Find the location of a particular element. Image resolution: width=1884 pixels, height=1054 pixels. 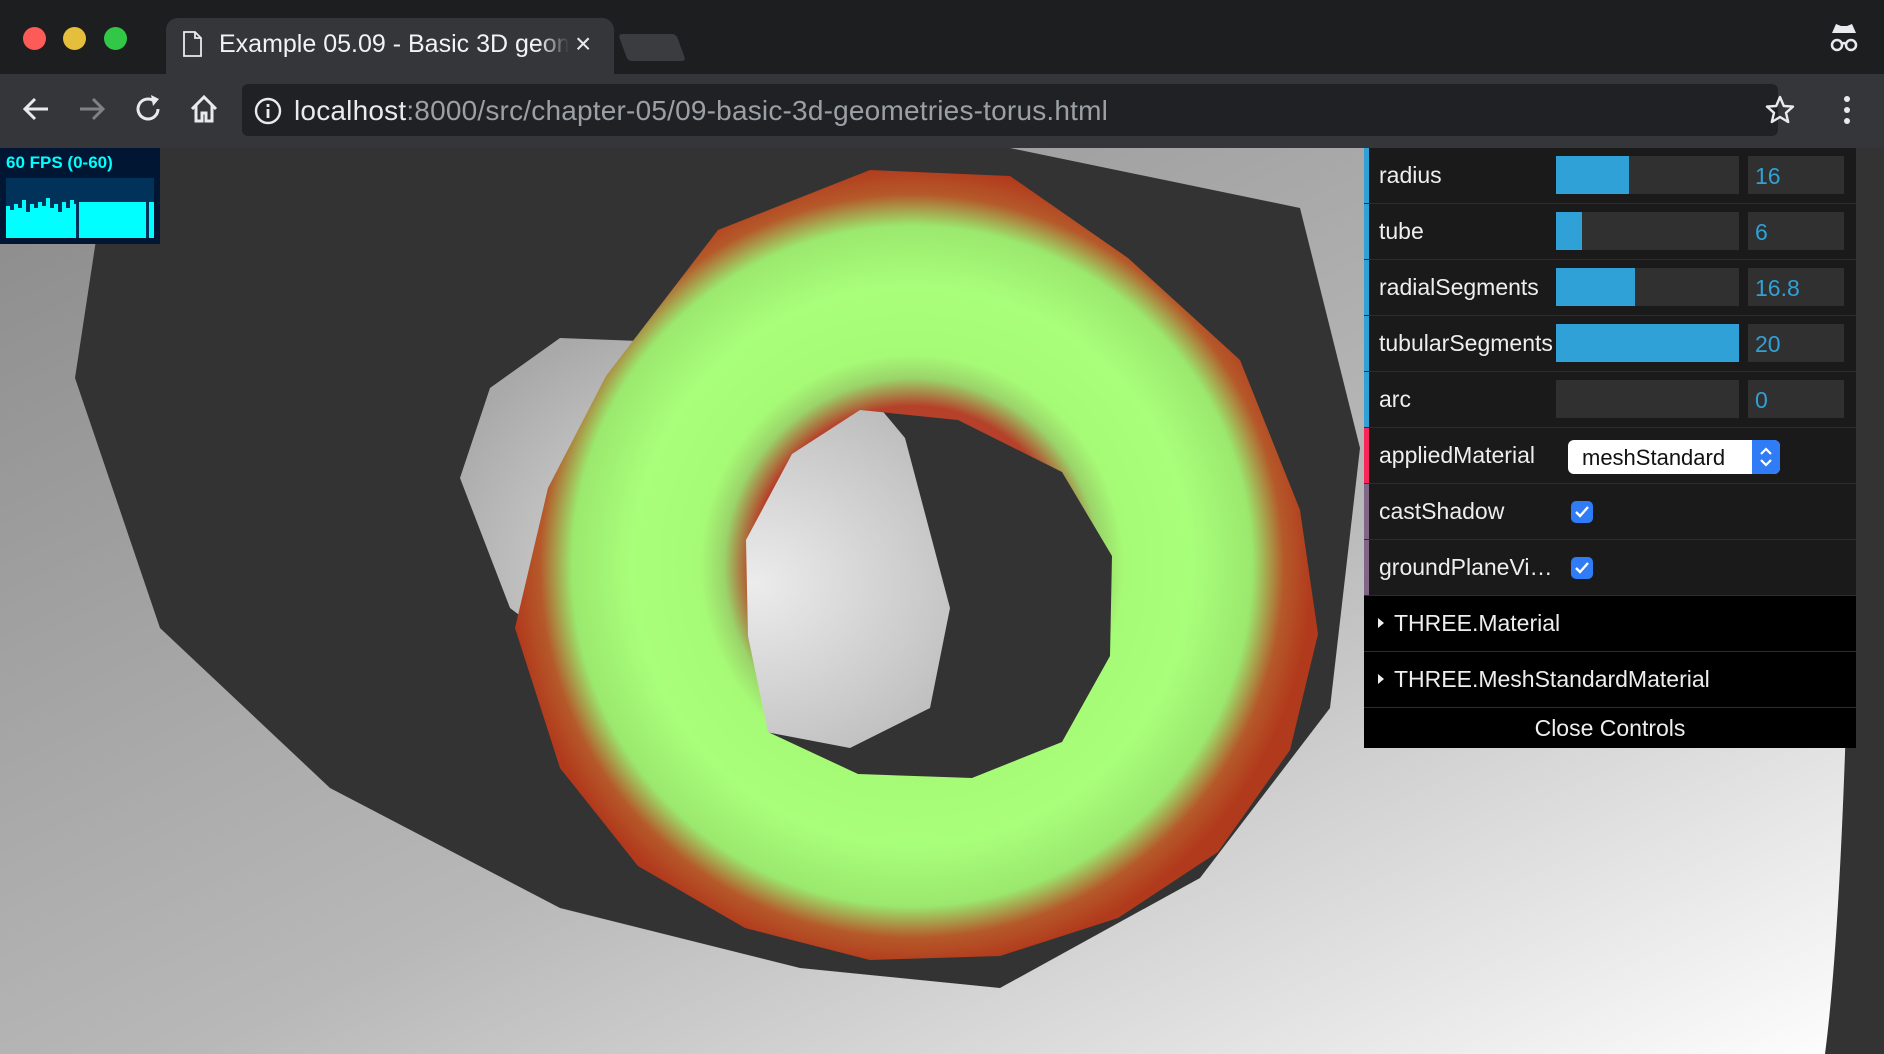

control-tubular-segments: tubularSegments 20 is located at coordinates (1610, 344).